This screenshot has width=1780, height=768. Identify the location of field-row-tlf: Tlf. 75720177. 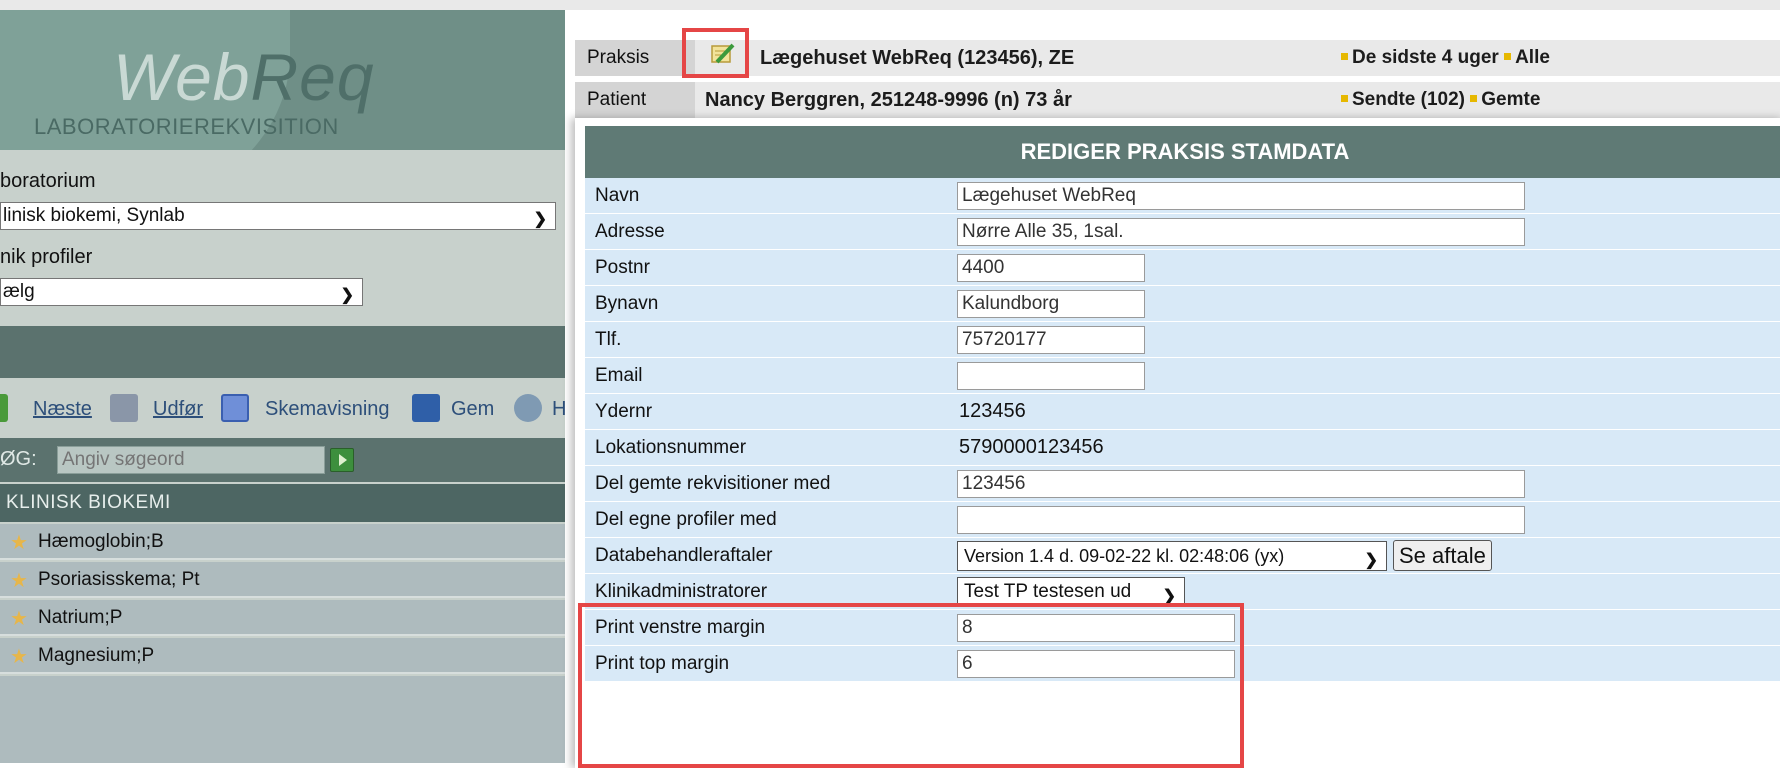
(1182, 339).